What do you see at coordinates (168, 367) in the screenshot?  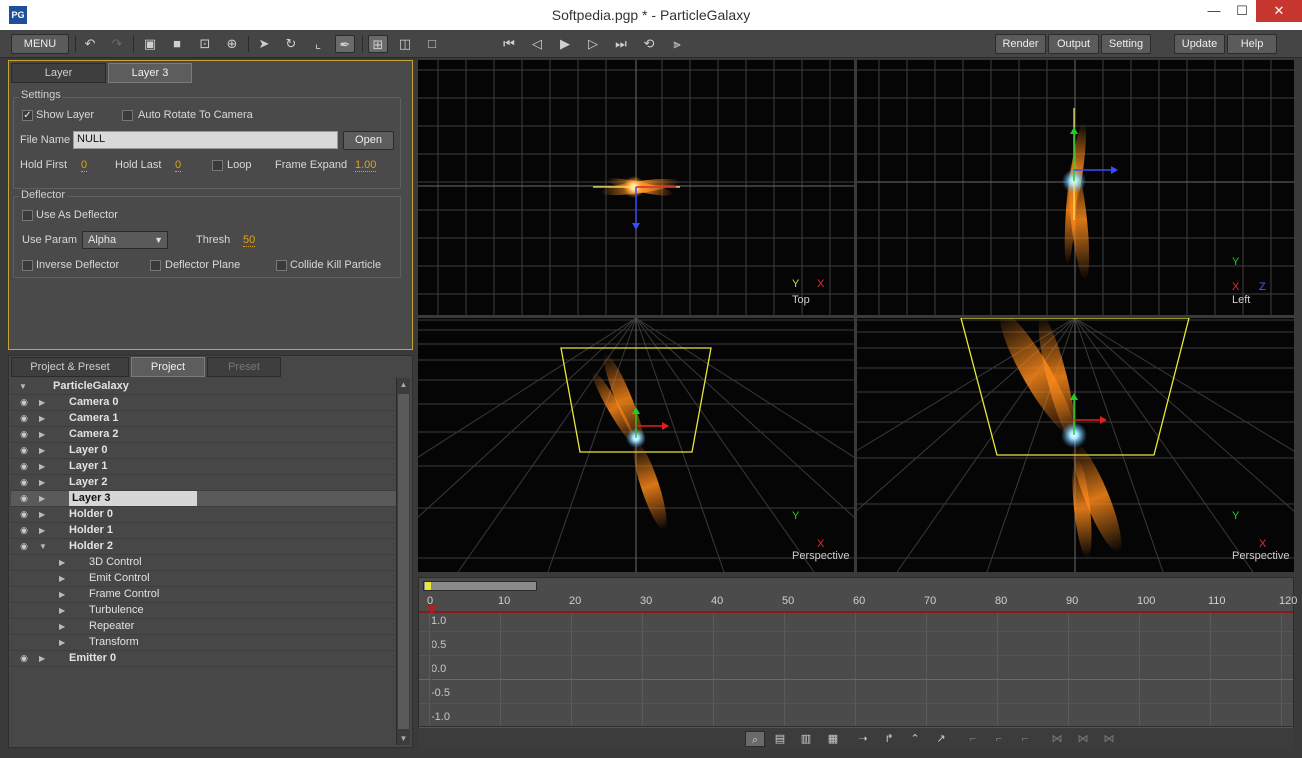 I see `tab-project: Project` at bounding box center [168, 367].